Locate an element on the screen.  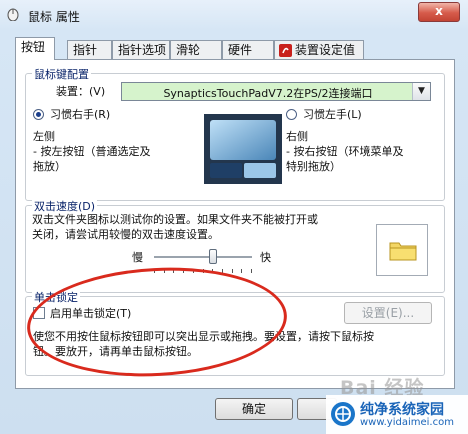
tab-pointers: 指针 is located at coordinates (89, 49).